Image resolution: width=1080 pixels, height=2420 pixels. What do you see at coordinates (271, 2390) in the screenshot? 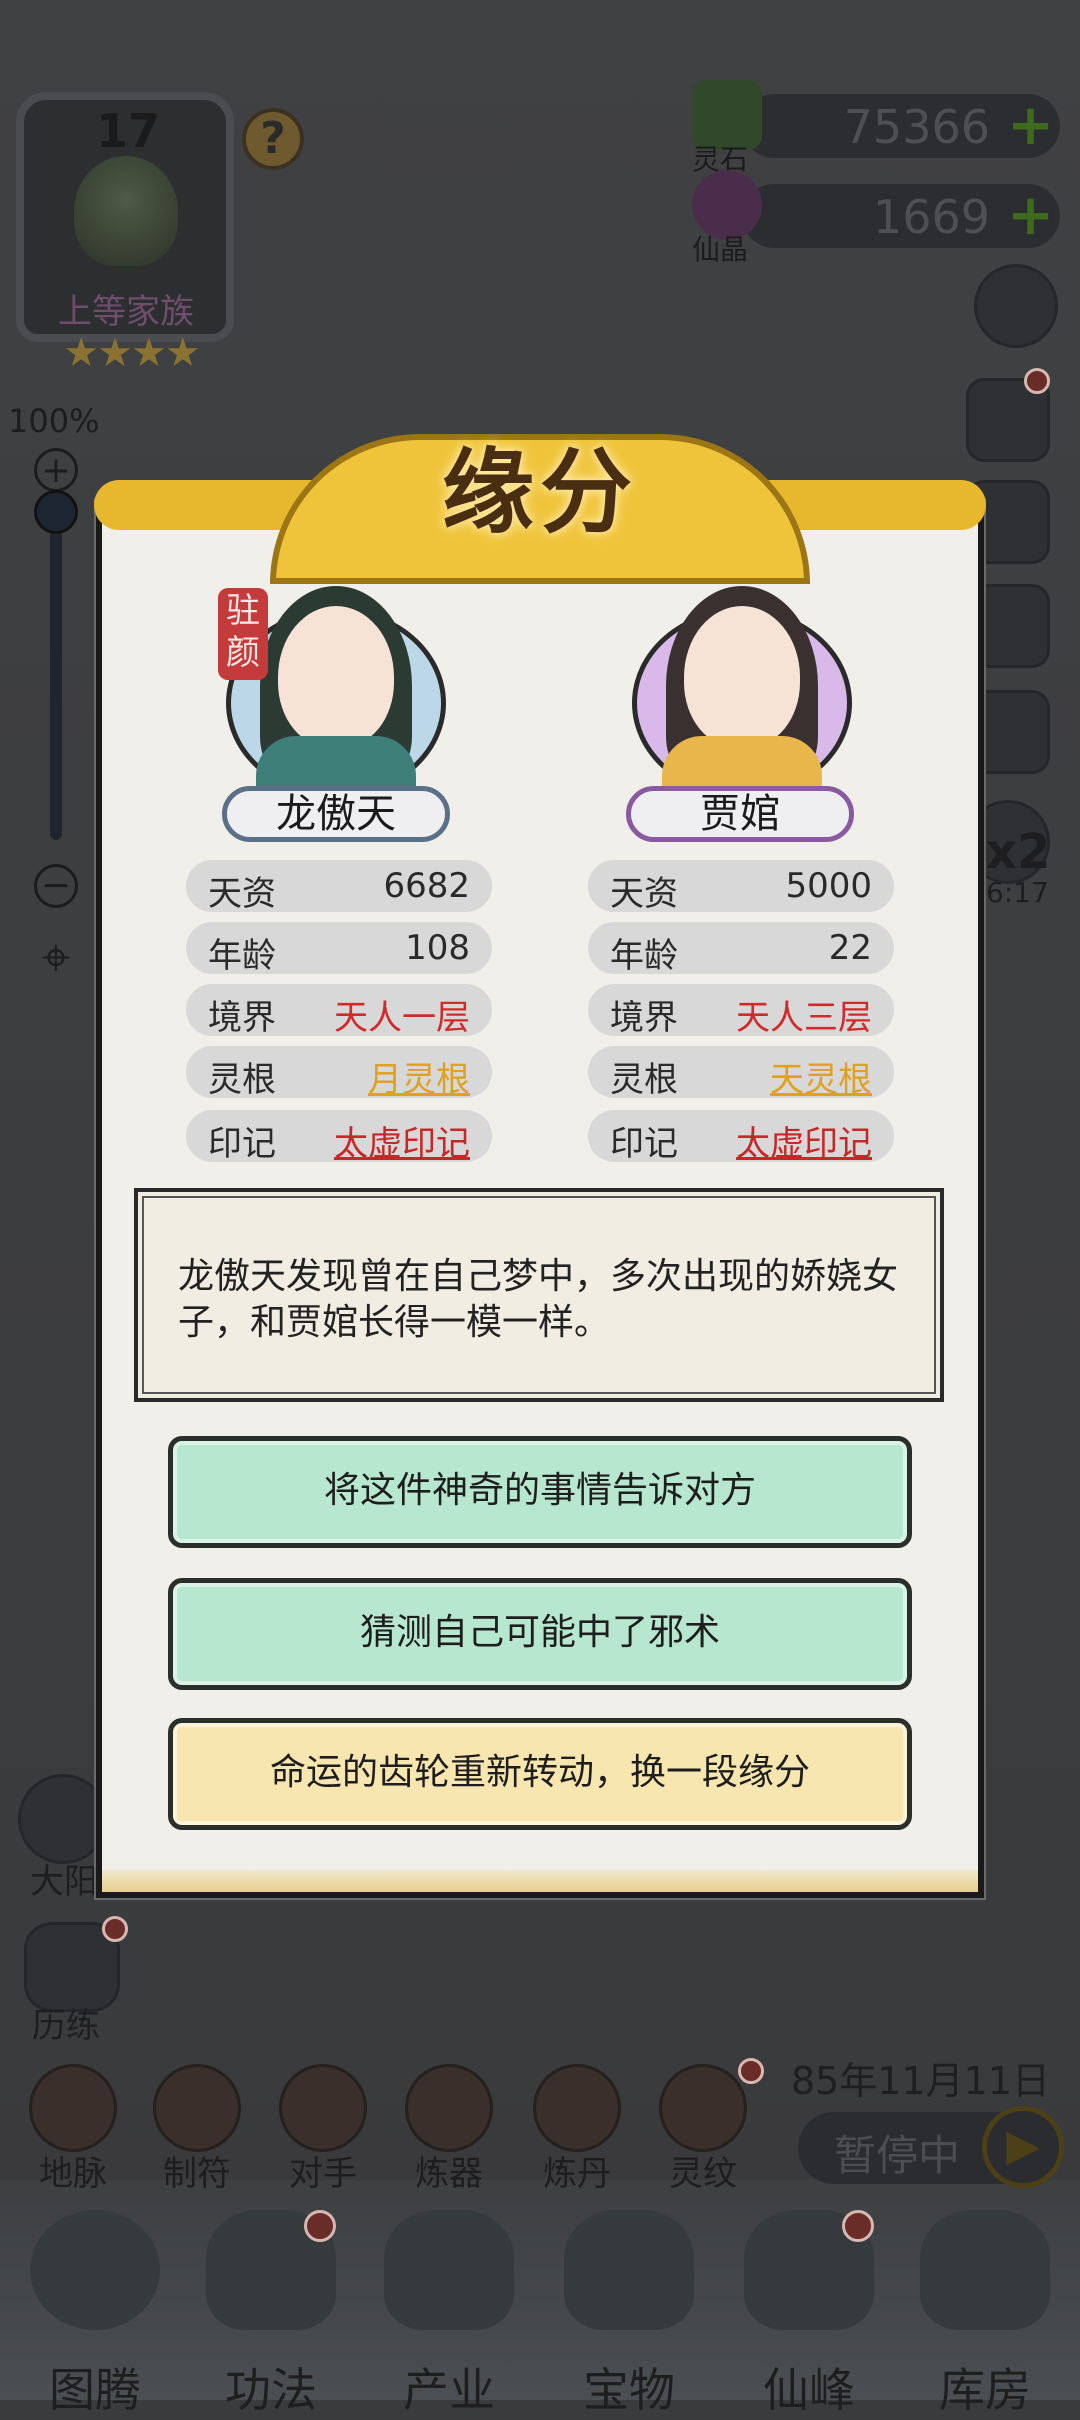
I see `tab-label: 功法` at bounding box center [271, 2390].